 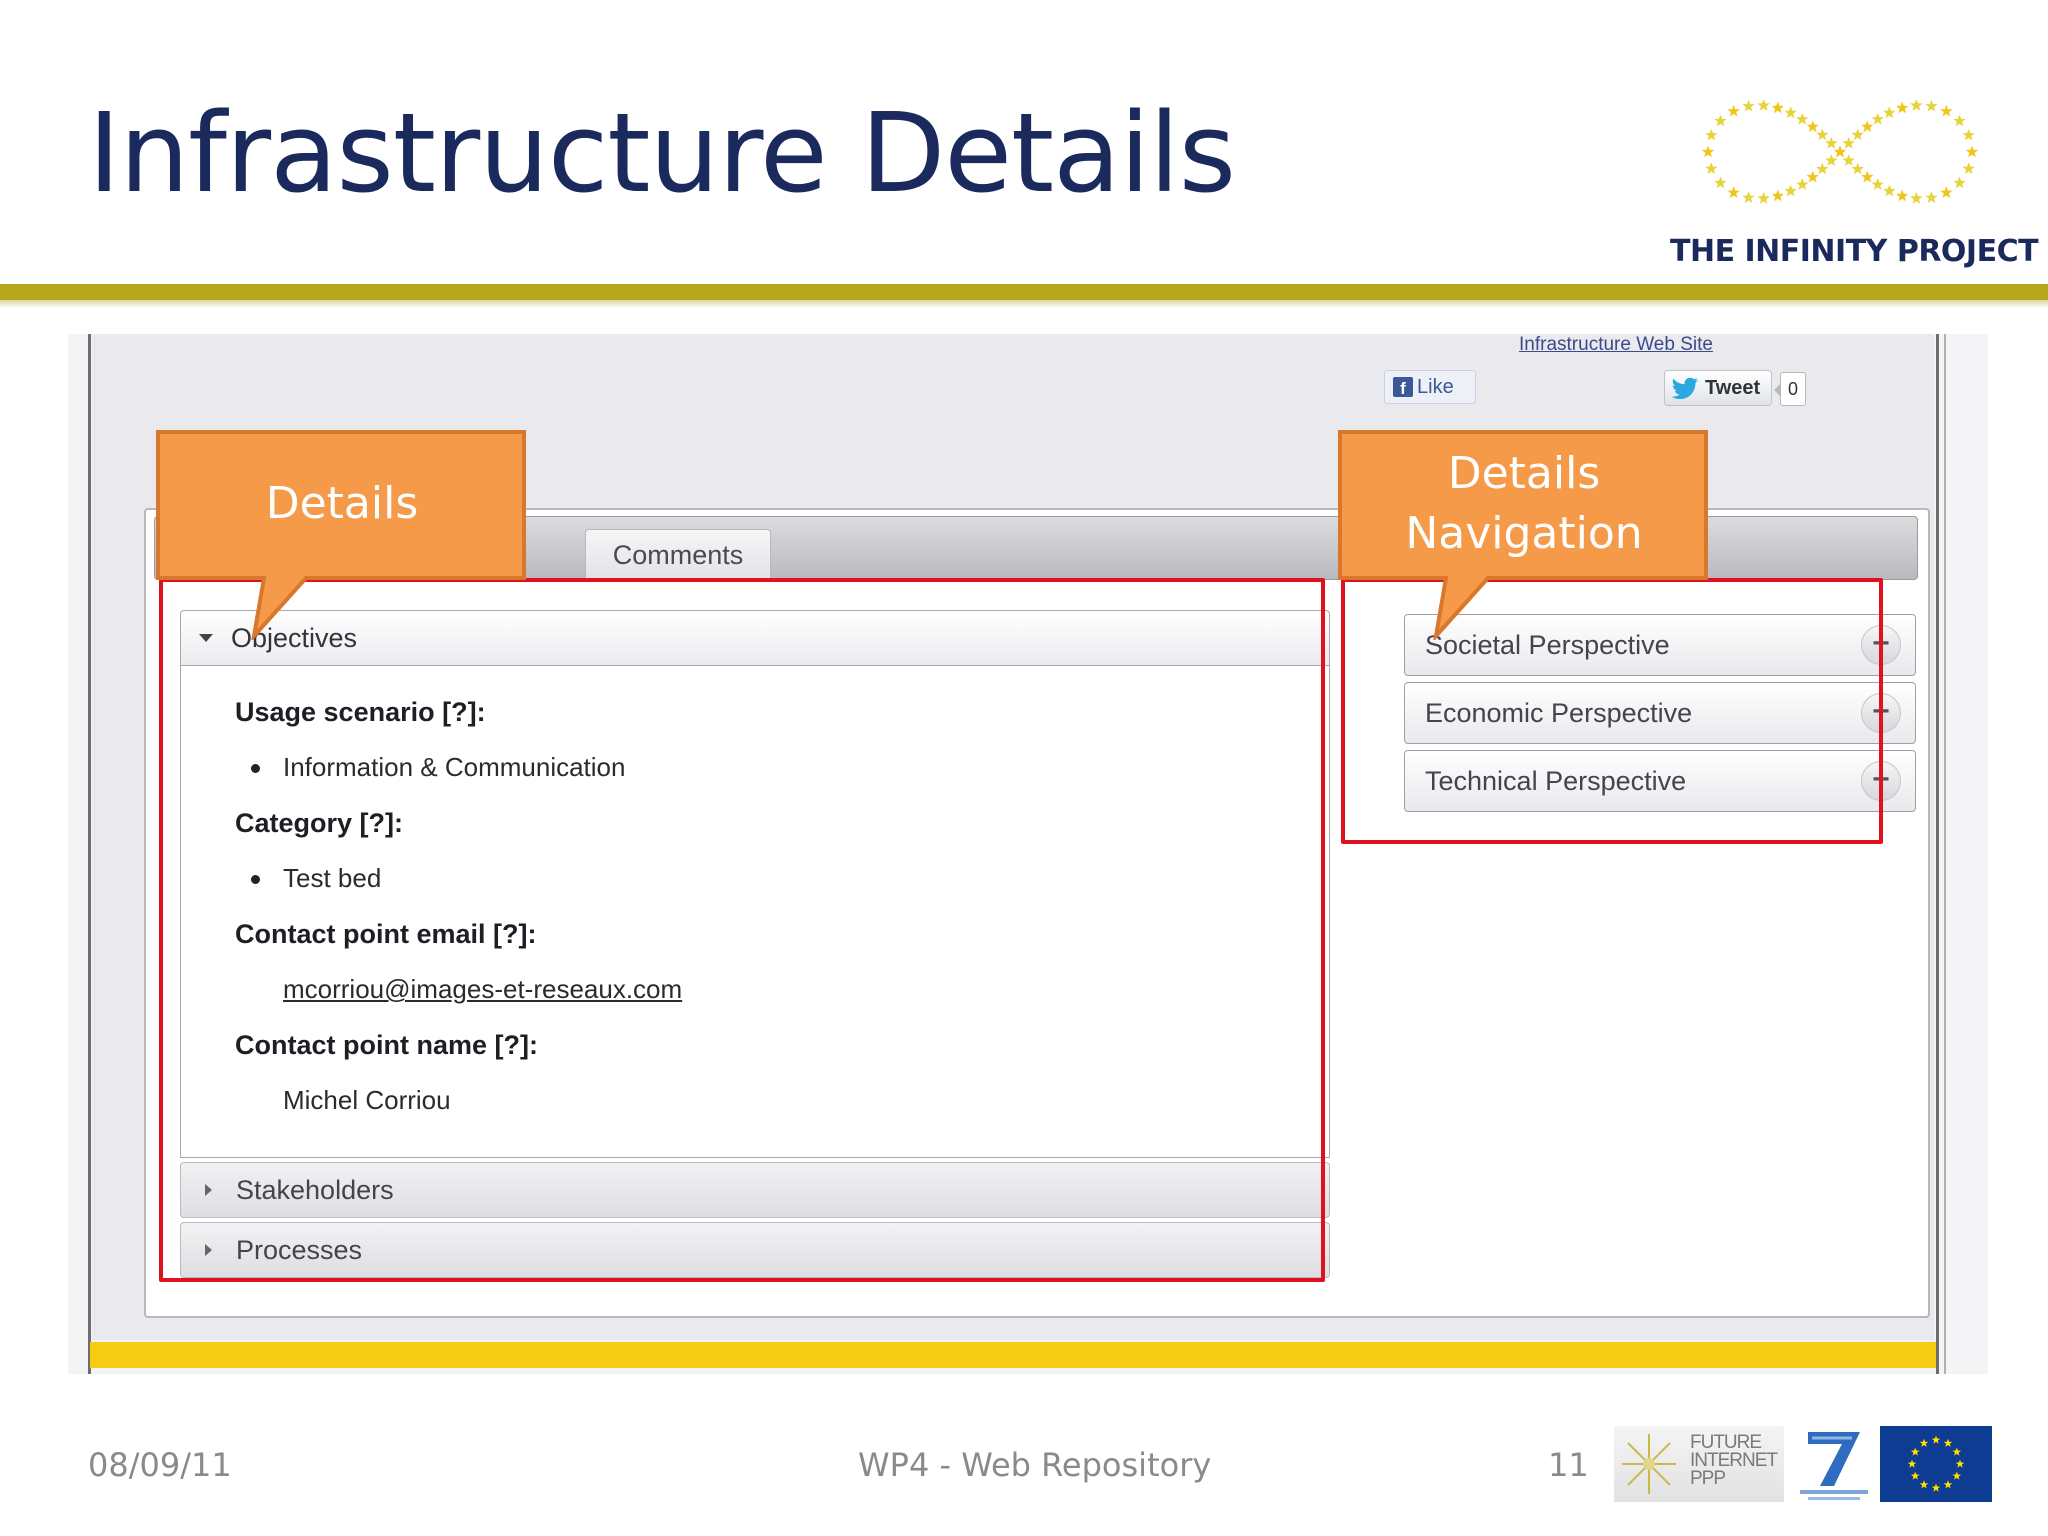 What do you see at coordinates (662, 153) in the screenshot?
I see `slide-title: Infrastructure Details` at bounding box center [662, 153].